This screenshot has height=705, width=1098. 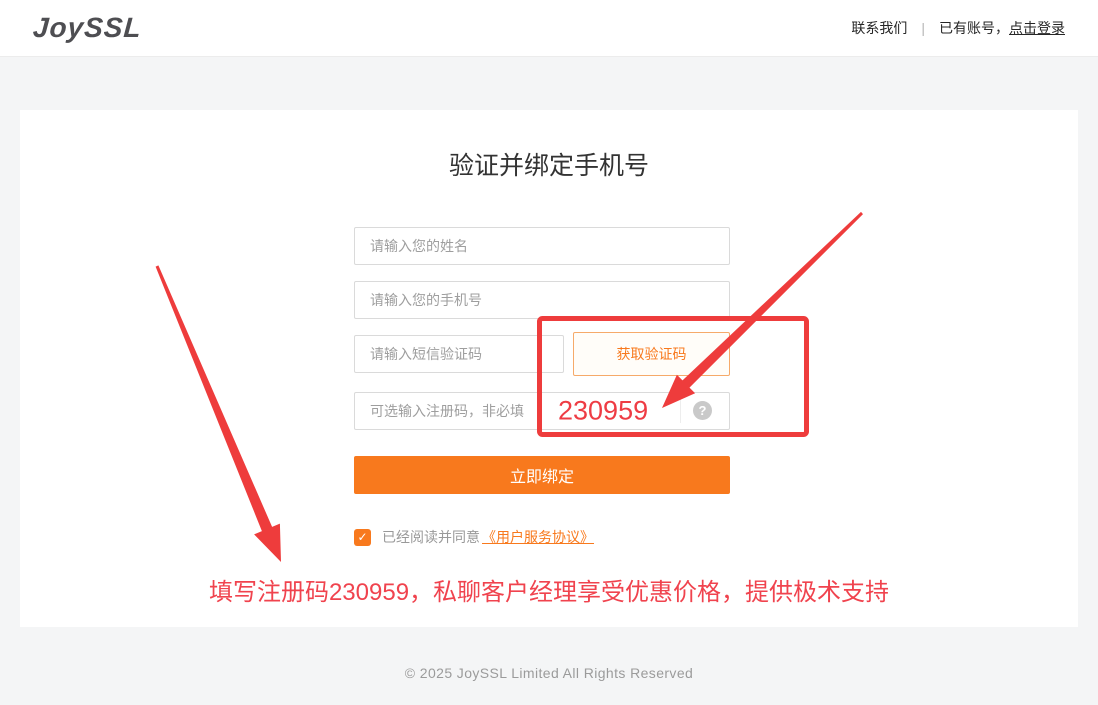 I want to click on agreement-link: 《用户服务协议》, so click(x=538, y=537).